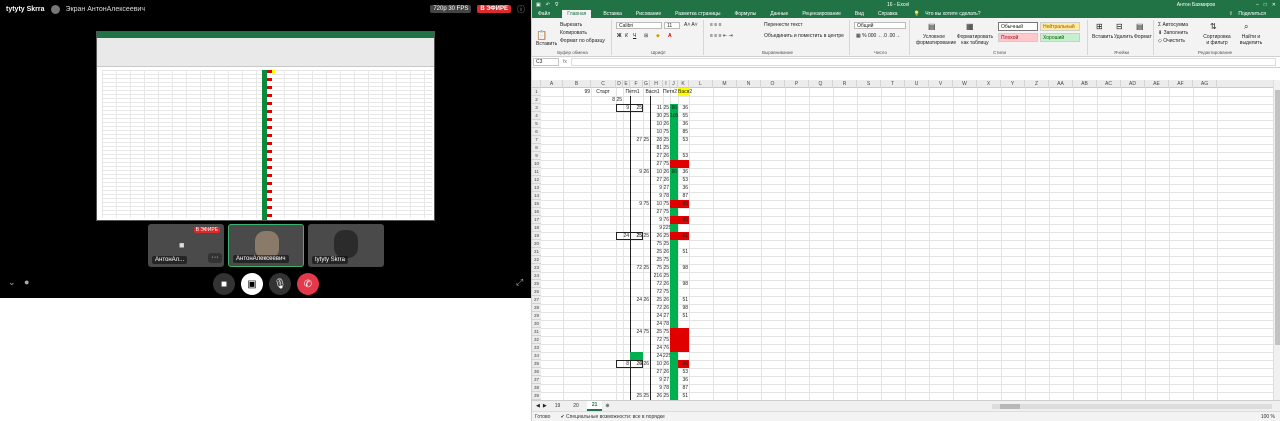 This screenshot has width=1280, height=421. What do you see at coordinates (683, 116) in the screenshot?
I see `cell-l: 55` at bounding box center [683, 116].